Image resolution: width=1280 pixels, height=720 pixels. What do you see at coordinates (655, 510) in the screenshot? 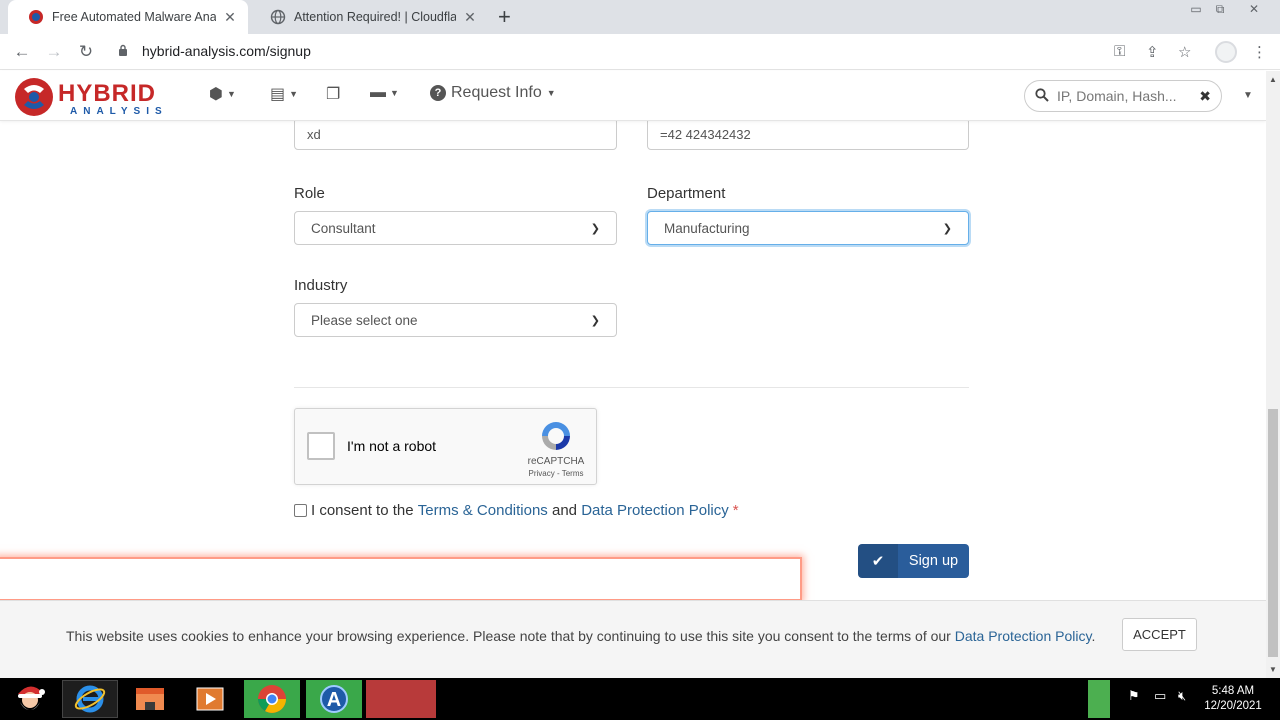
I see `data-protection-policy-link: Data Protection Policy` at bounding box center [655, 510].